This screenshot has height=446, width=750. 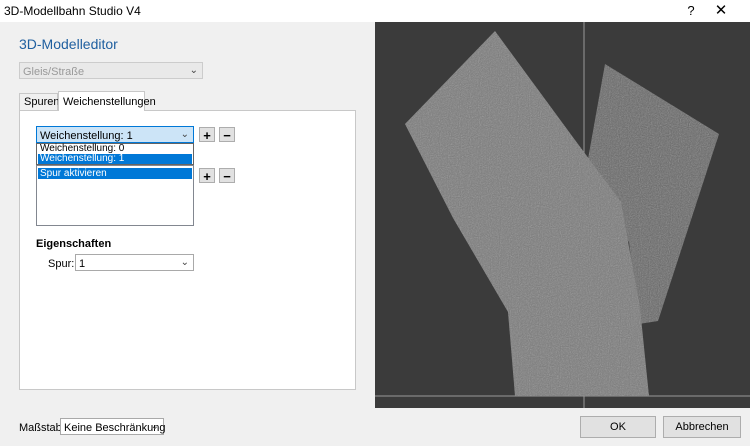 I want to click on track-select-value: 1, so click(x=82, y=264).